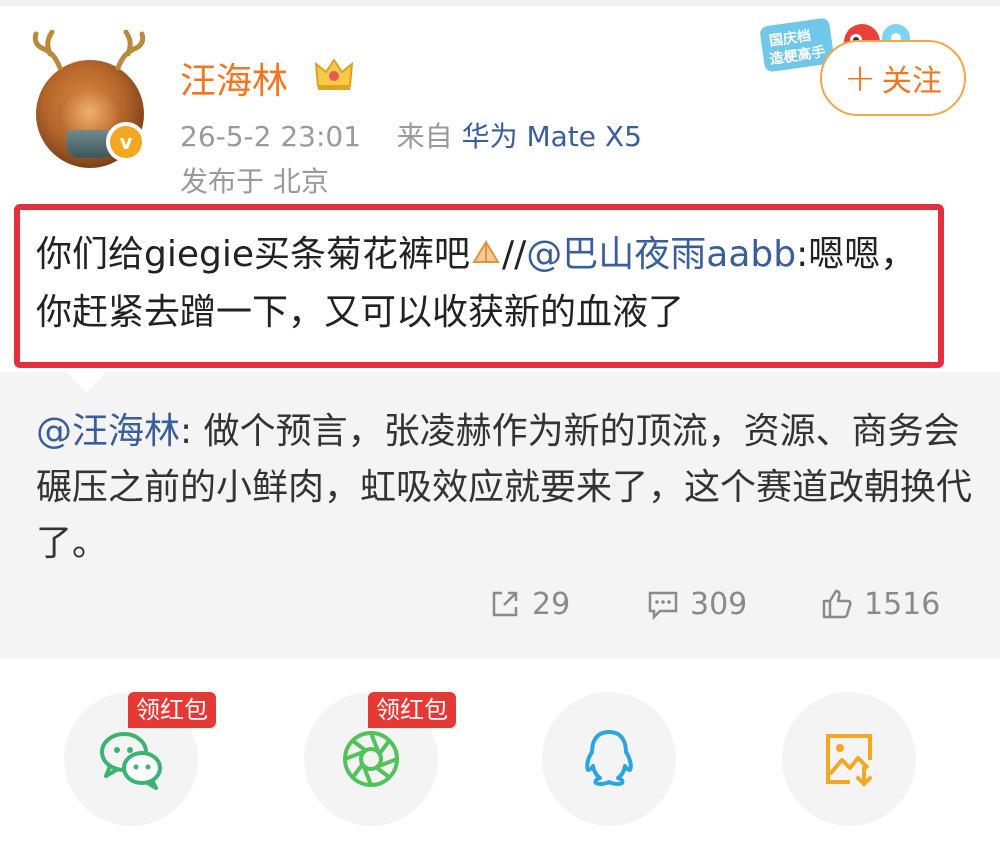  Describe the element at coordinates (663, 606) in the screenshot. I see `comment-icon` at that location.